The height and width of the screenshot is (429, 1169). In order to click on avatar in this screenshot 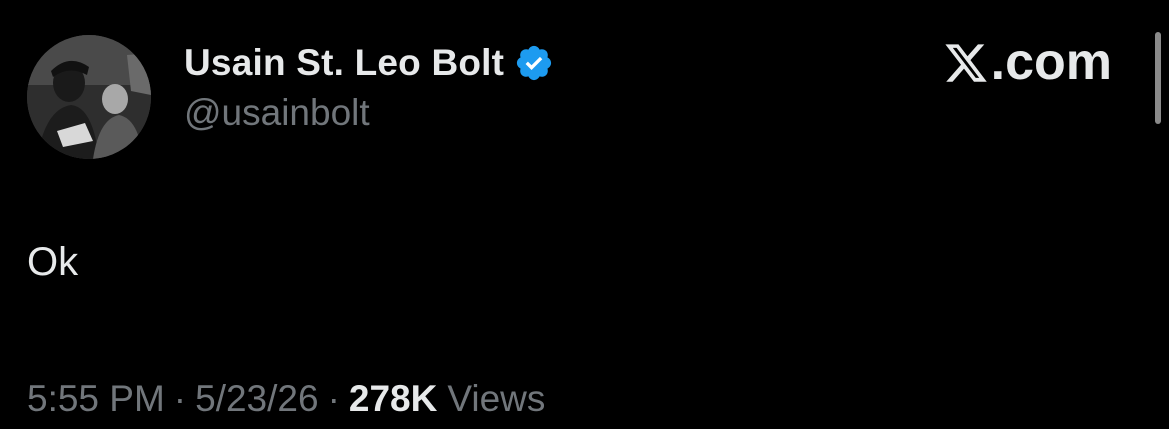, I will do `click(89, 97)`.